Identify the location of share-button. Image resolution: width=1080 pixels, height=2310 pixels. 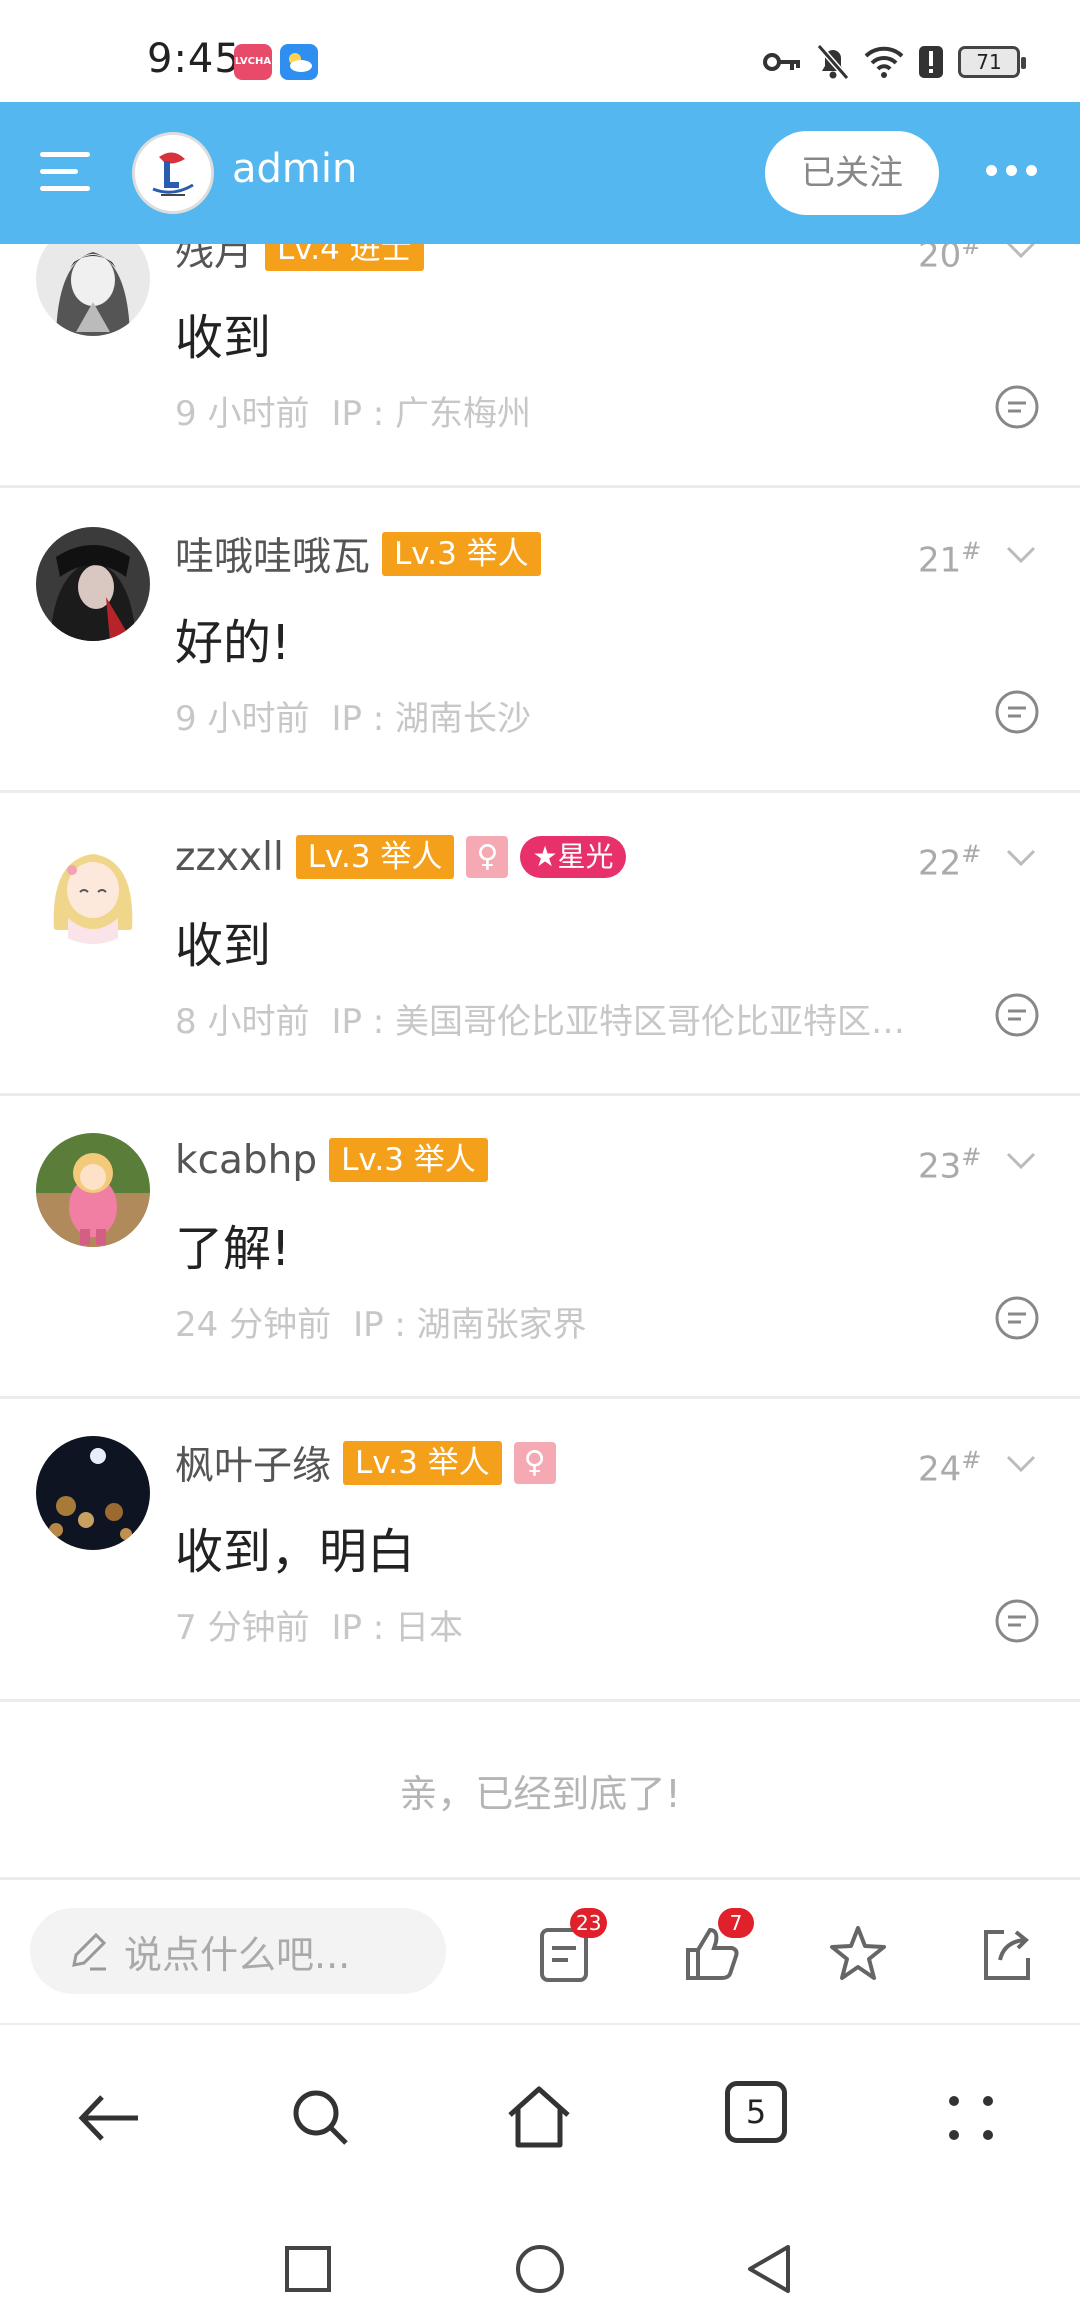
(1006, 1954).